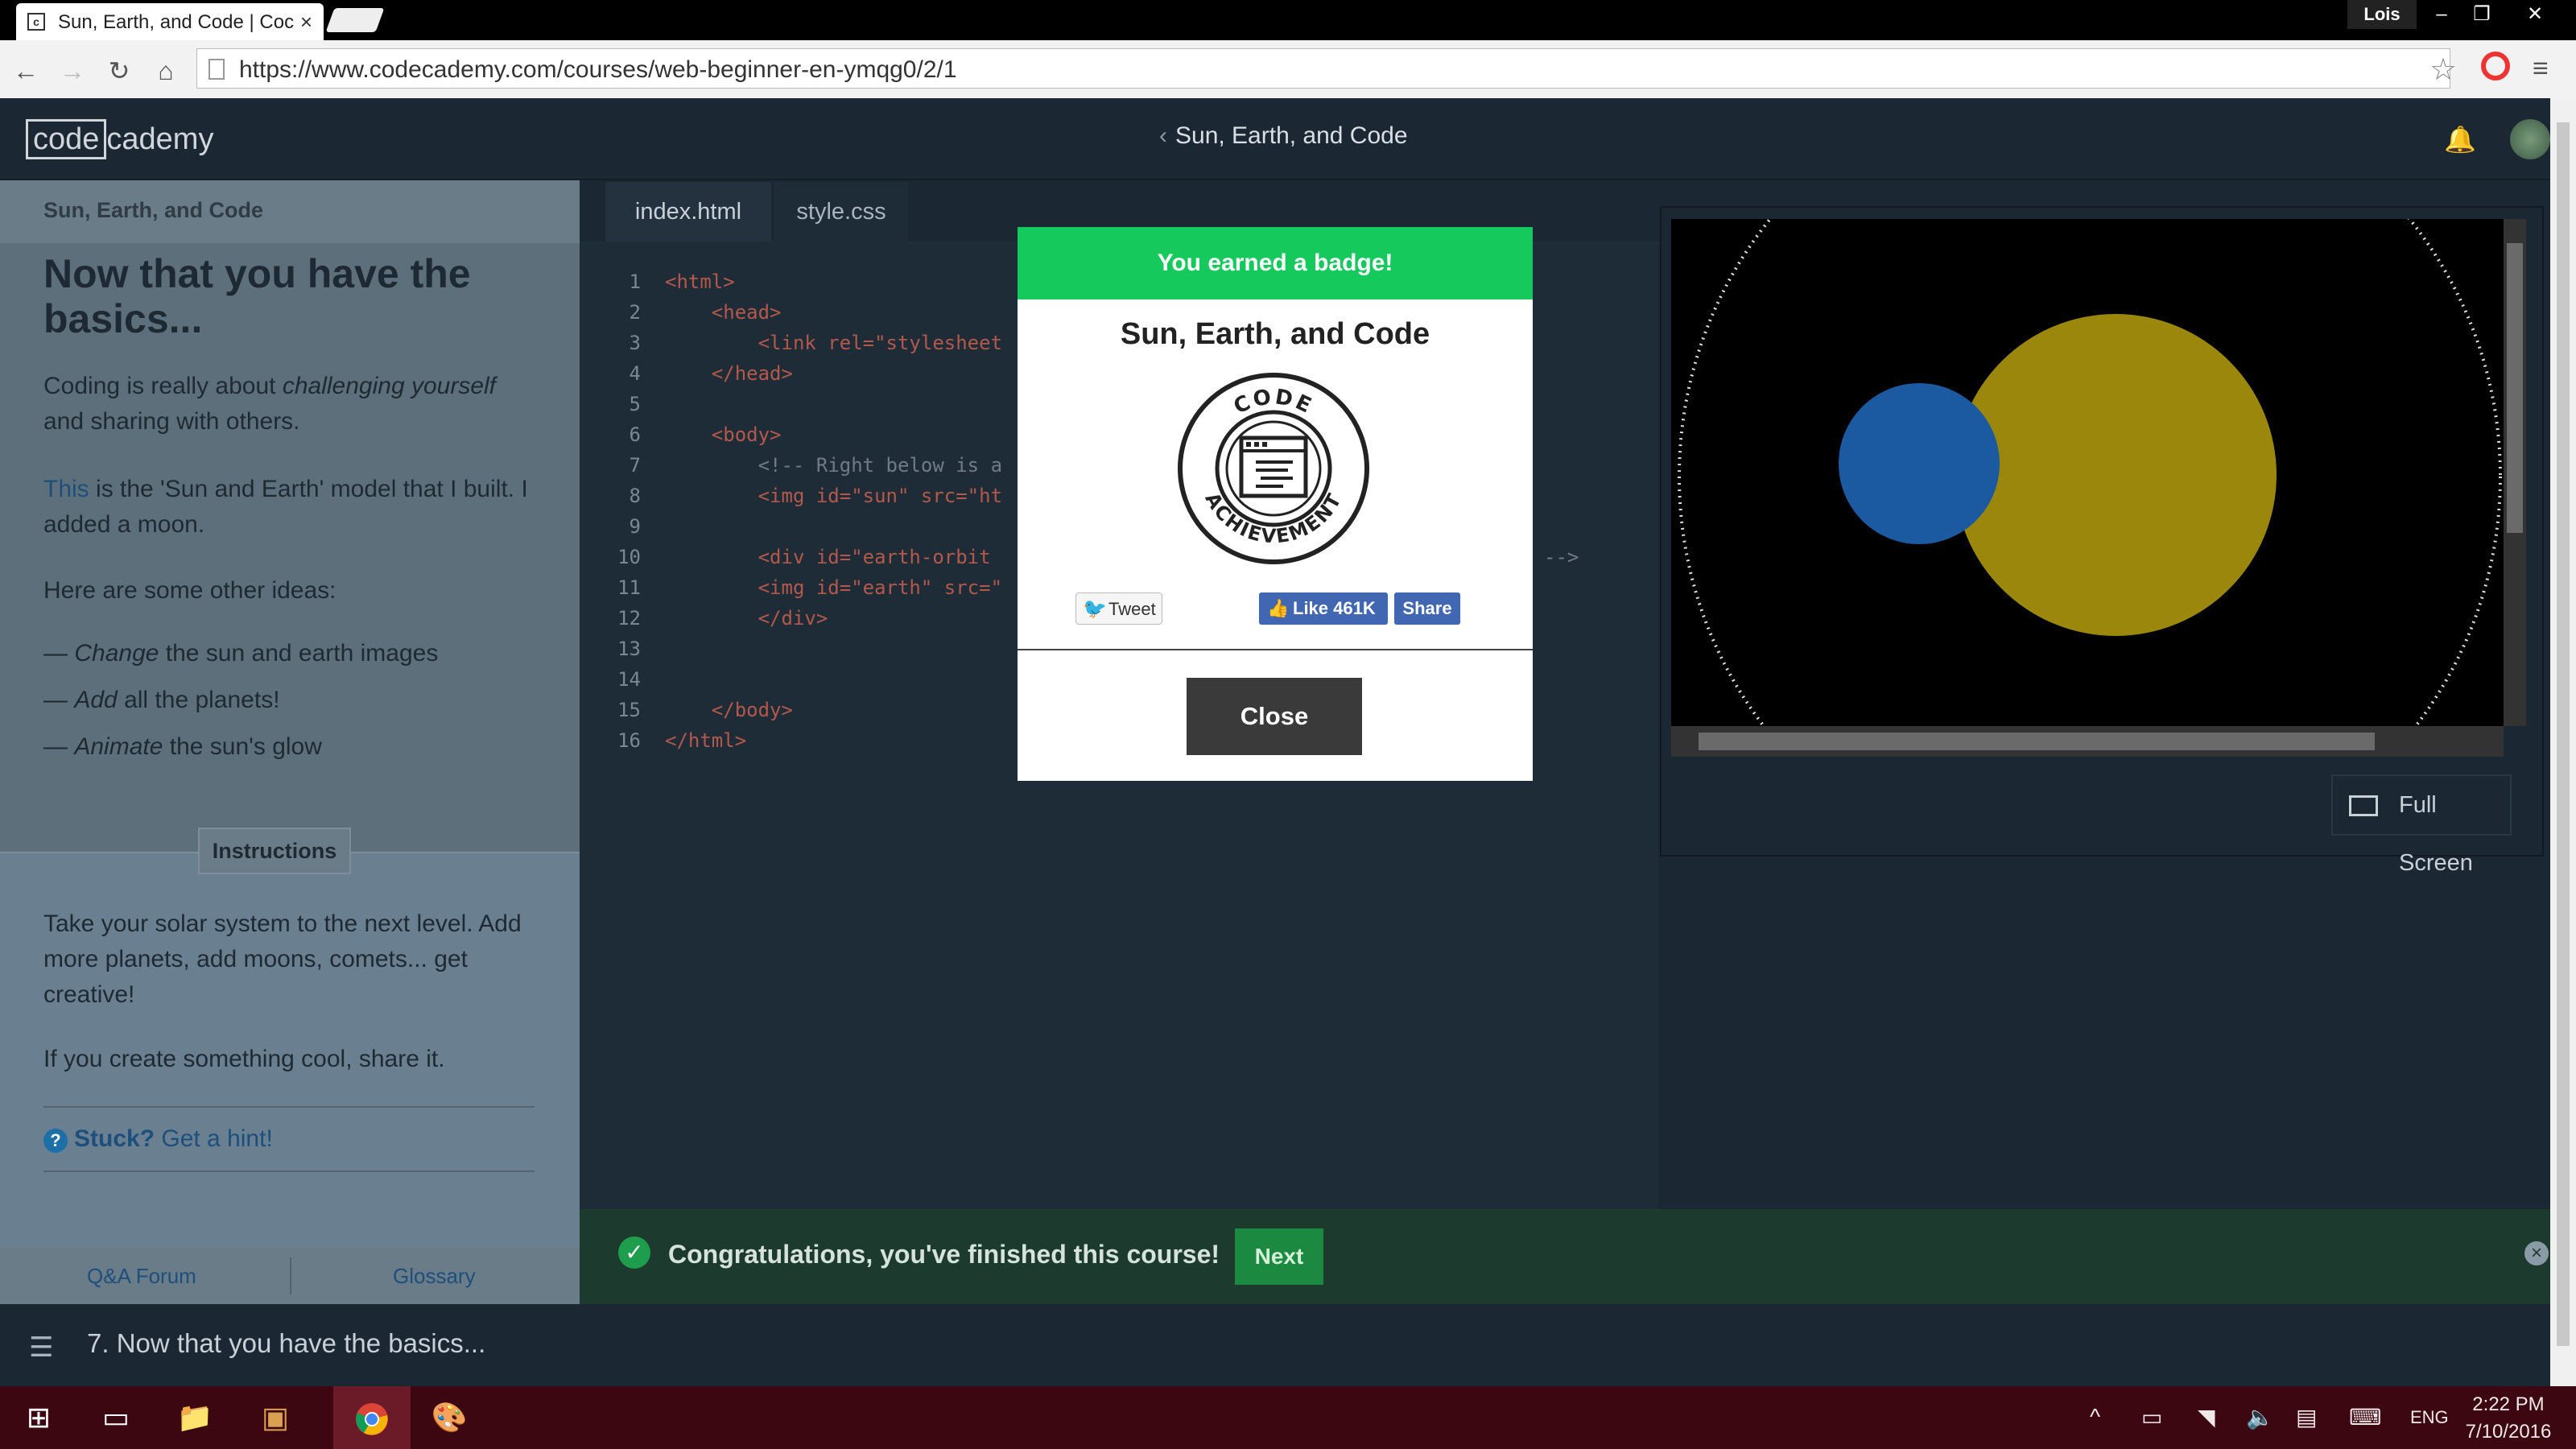 Image resolution: width=2576 pixels, height=1449 pixels. What do you see at coordinates (434, 1276) in the screenshot?
I see `glossary-link: Glossary` at bounding box center [434, 1276].